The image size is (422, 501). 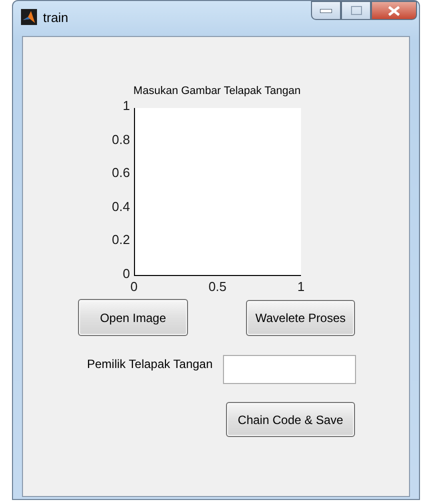 What do you see at coordinates (120, 240) in the screenshot?
I see `y-tick-label: 0.2` at bounding box center [120, 240].